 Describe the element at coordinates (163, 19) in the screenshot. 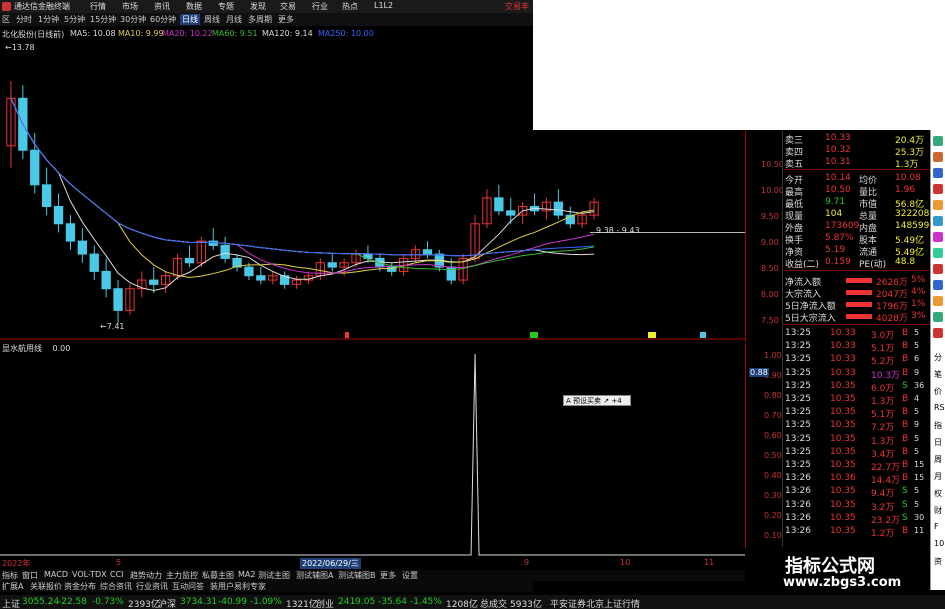

I see `period-60min: 60分钟` at that location.